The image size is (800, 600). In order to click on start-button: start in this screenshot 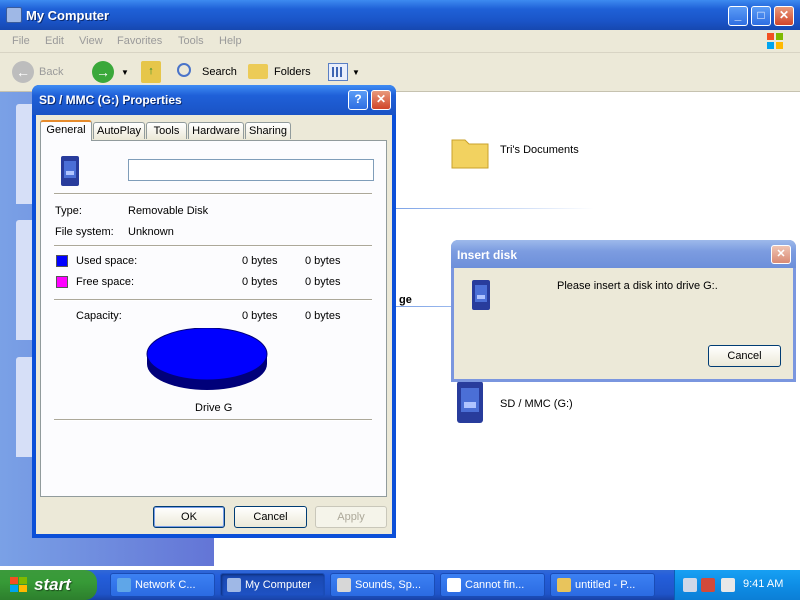, I will do `click(48, 585)`.